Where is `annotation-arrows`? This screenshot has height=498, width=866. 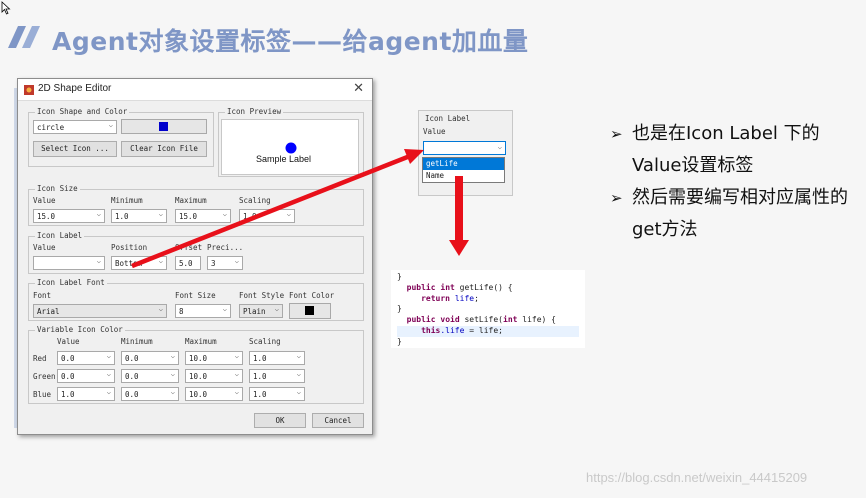 annotation-arrows is located at coordinates (300, 209).